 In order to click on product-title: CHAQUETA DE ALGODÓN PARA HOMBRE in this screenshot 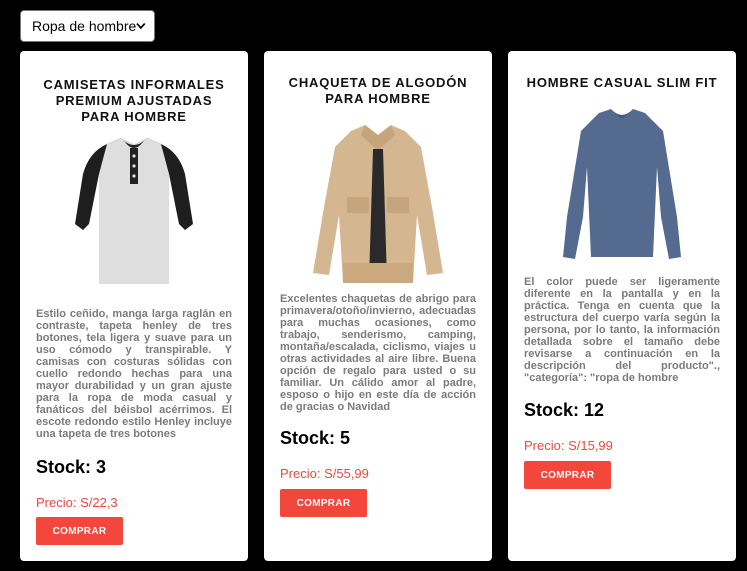, I will do `click(378, 90)`.